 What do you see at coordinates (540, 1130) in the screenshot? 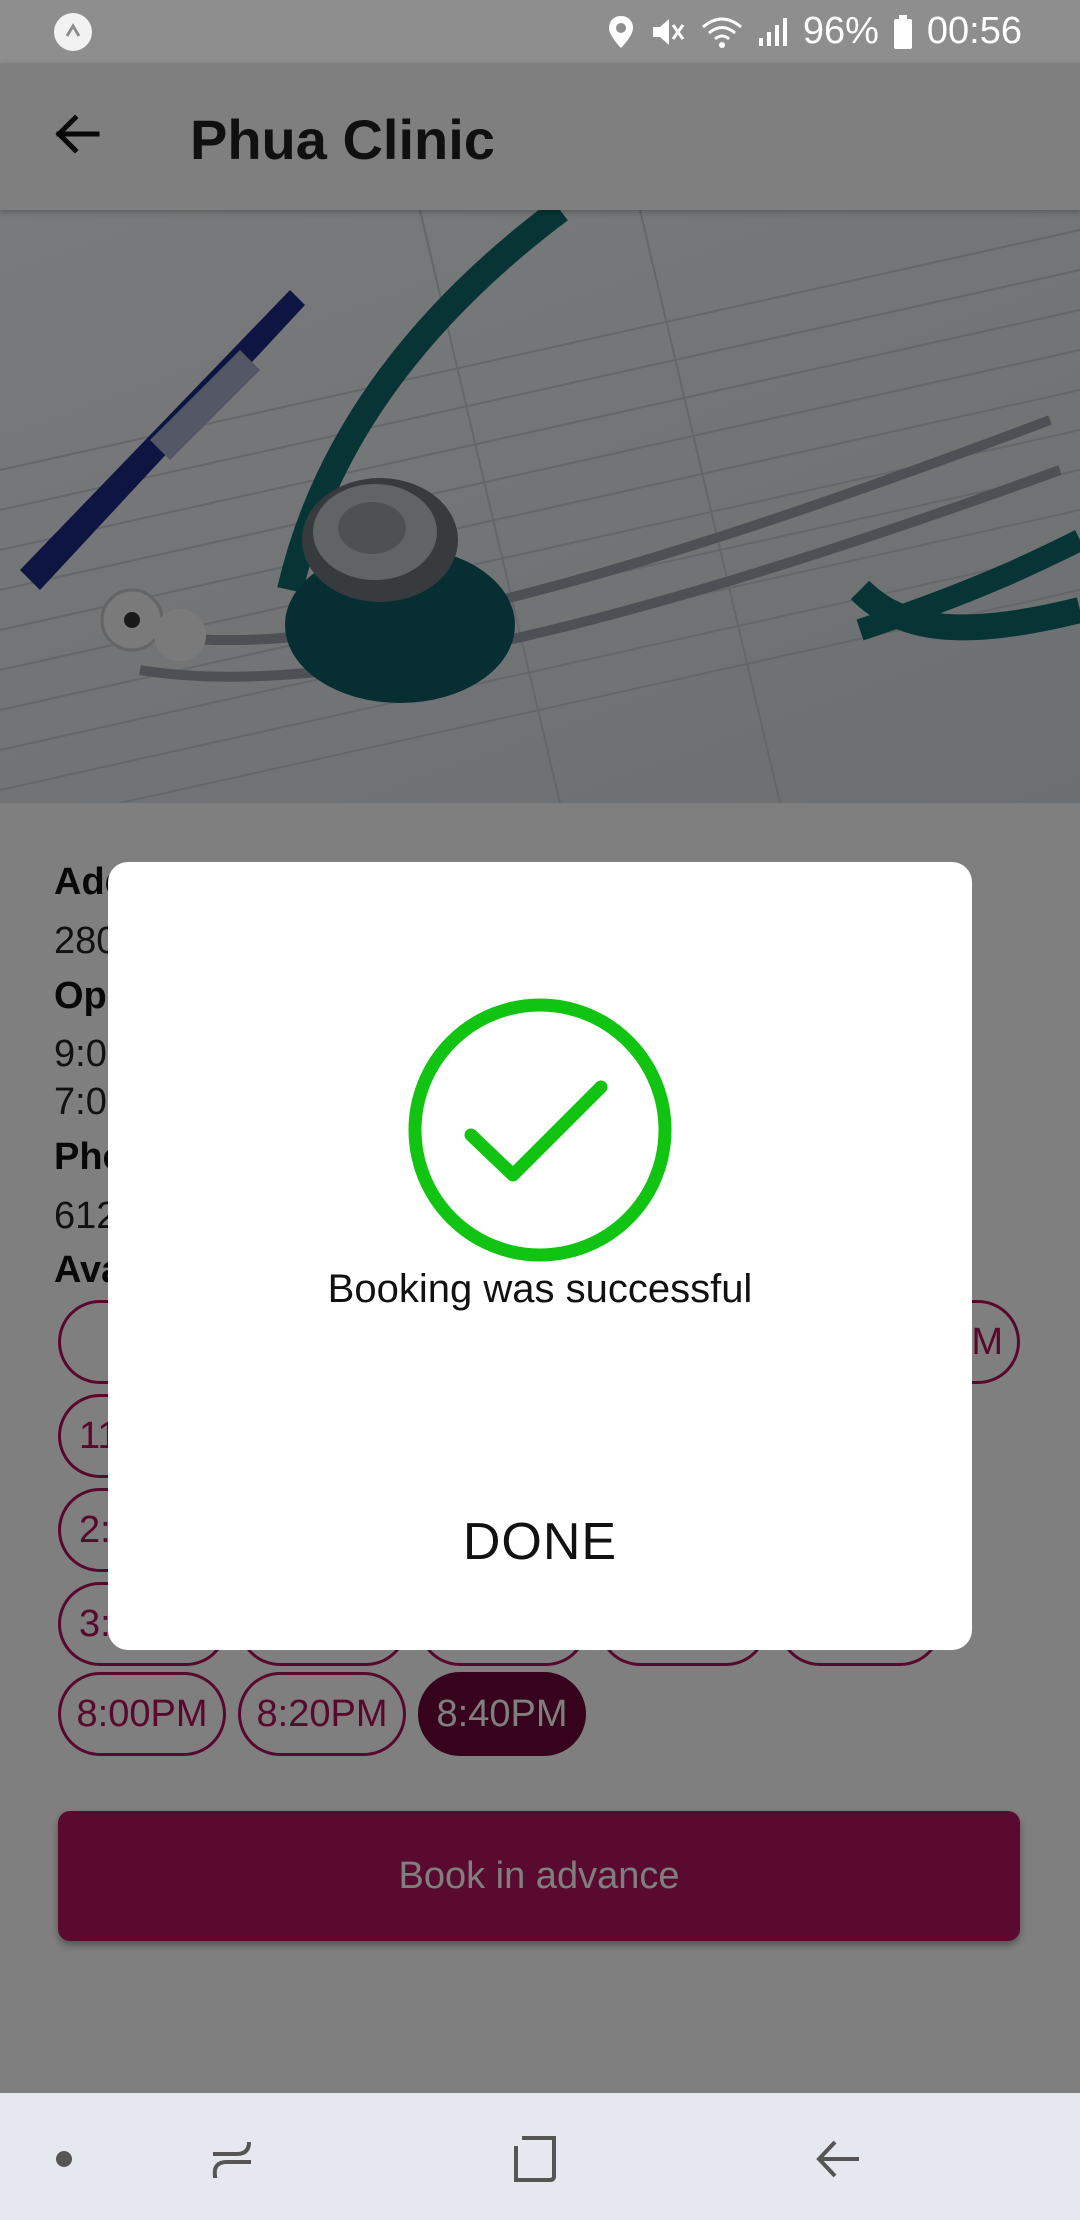
I see `success-check-icon` at bounding box center [540, 1130].